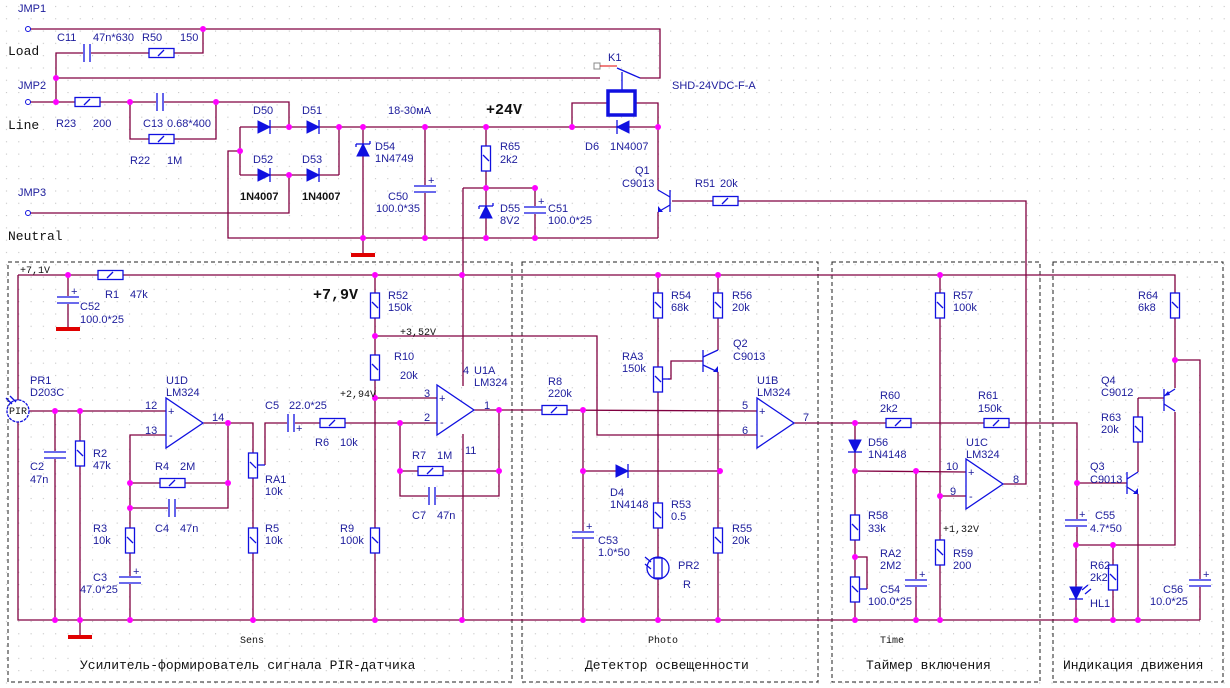  What do you see at coordinates (961, 530) in the screenshot?
I see `nets-v132-label: +1,32V` at bounding box center [961, 530].